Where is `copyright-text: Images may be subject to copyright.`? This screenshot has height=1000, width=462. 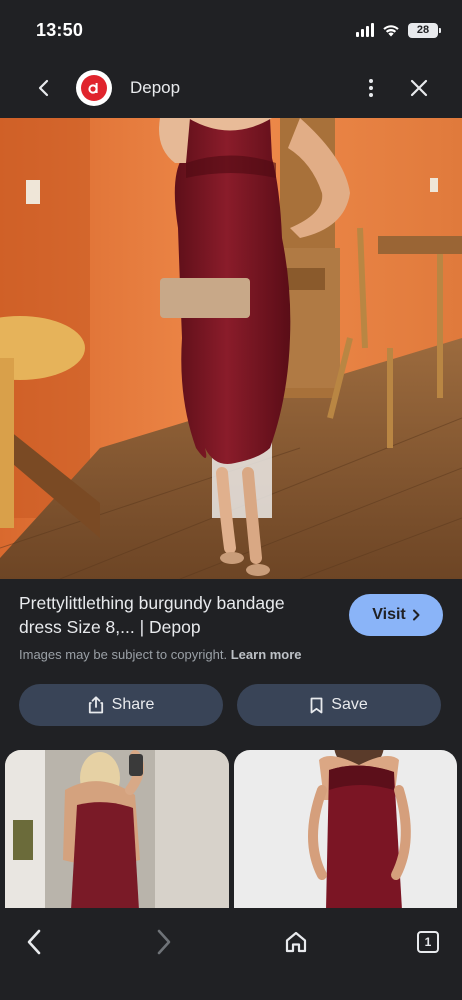
copyright-text: Images may be subject to copyright. is located at coordinates (123, 654).